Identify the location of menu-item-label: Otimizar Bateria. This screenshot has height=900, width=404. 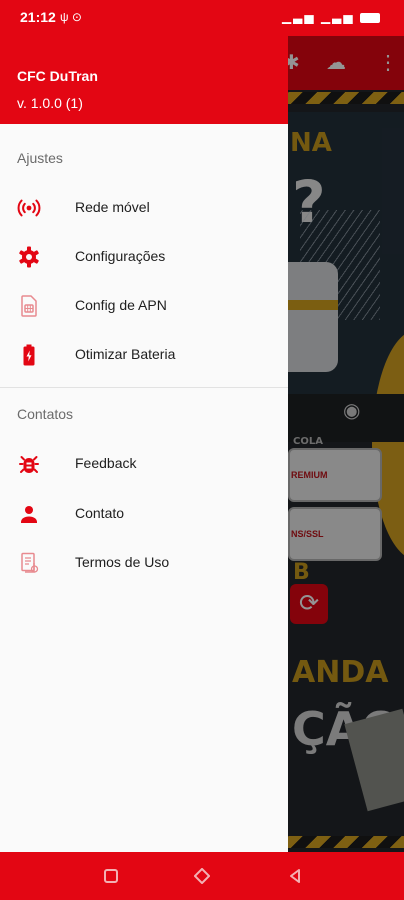
(125, 354).